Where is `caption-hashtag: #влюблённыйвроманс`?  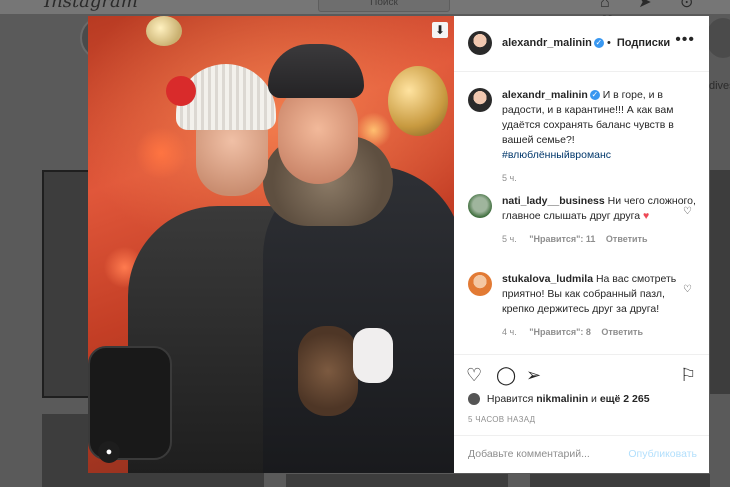 caption-hashtag: #влюблённыйвроманс is located at coordinates (556, 155).